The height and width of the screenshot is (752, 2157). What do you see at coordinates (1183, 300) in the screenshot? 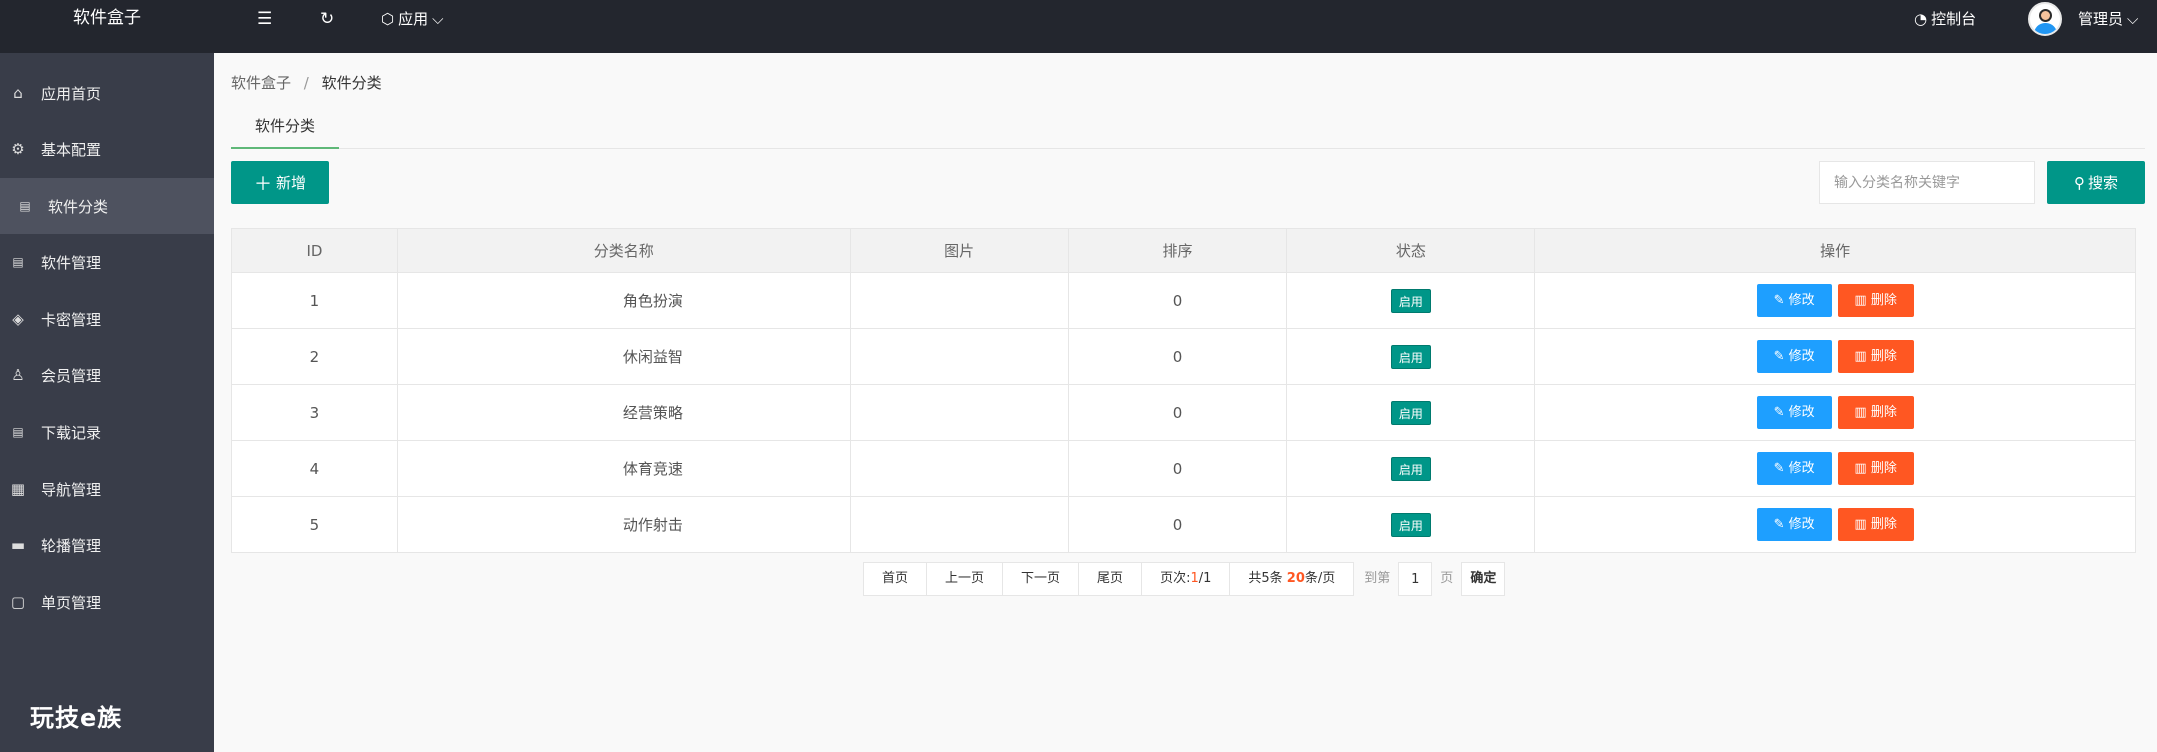
I see `table-row: 1 角色扮演 0 启用 ✎ 修改 ▥ 删除` at bounding box center [1183, 300].